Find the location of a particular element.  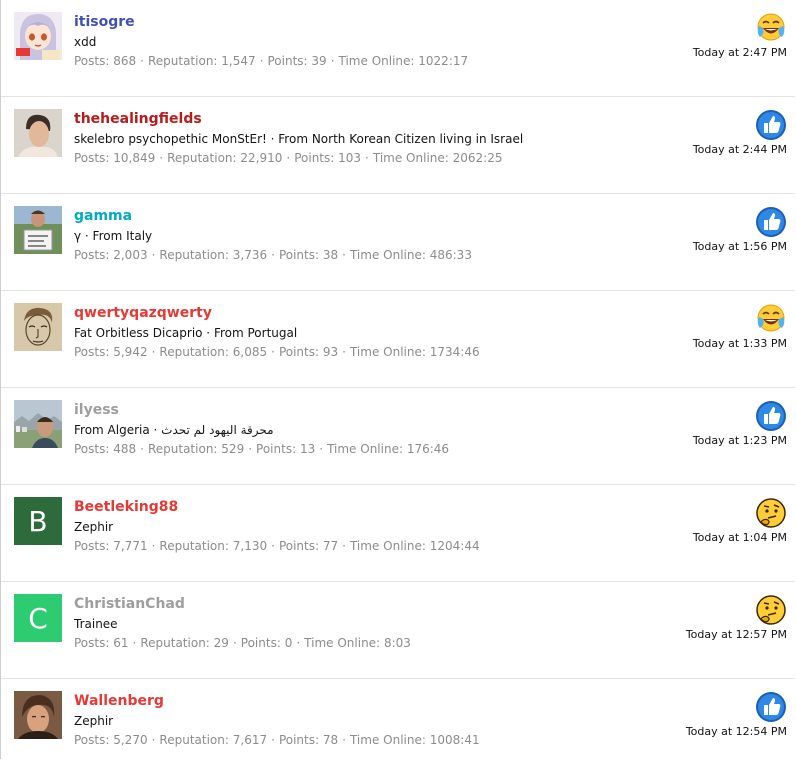

user-title: Trainee is located at coordinates (96, 624).